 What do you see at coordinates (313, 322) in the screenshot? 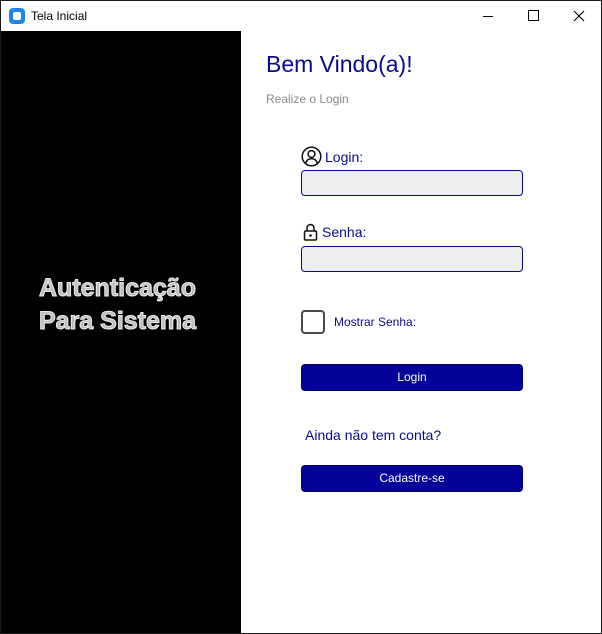
I see `show-password-checkbox` at bounding box center [313, 322].